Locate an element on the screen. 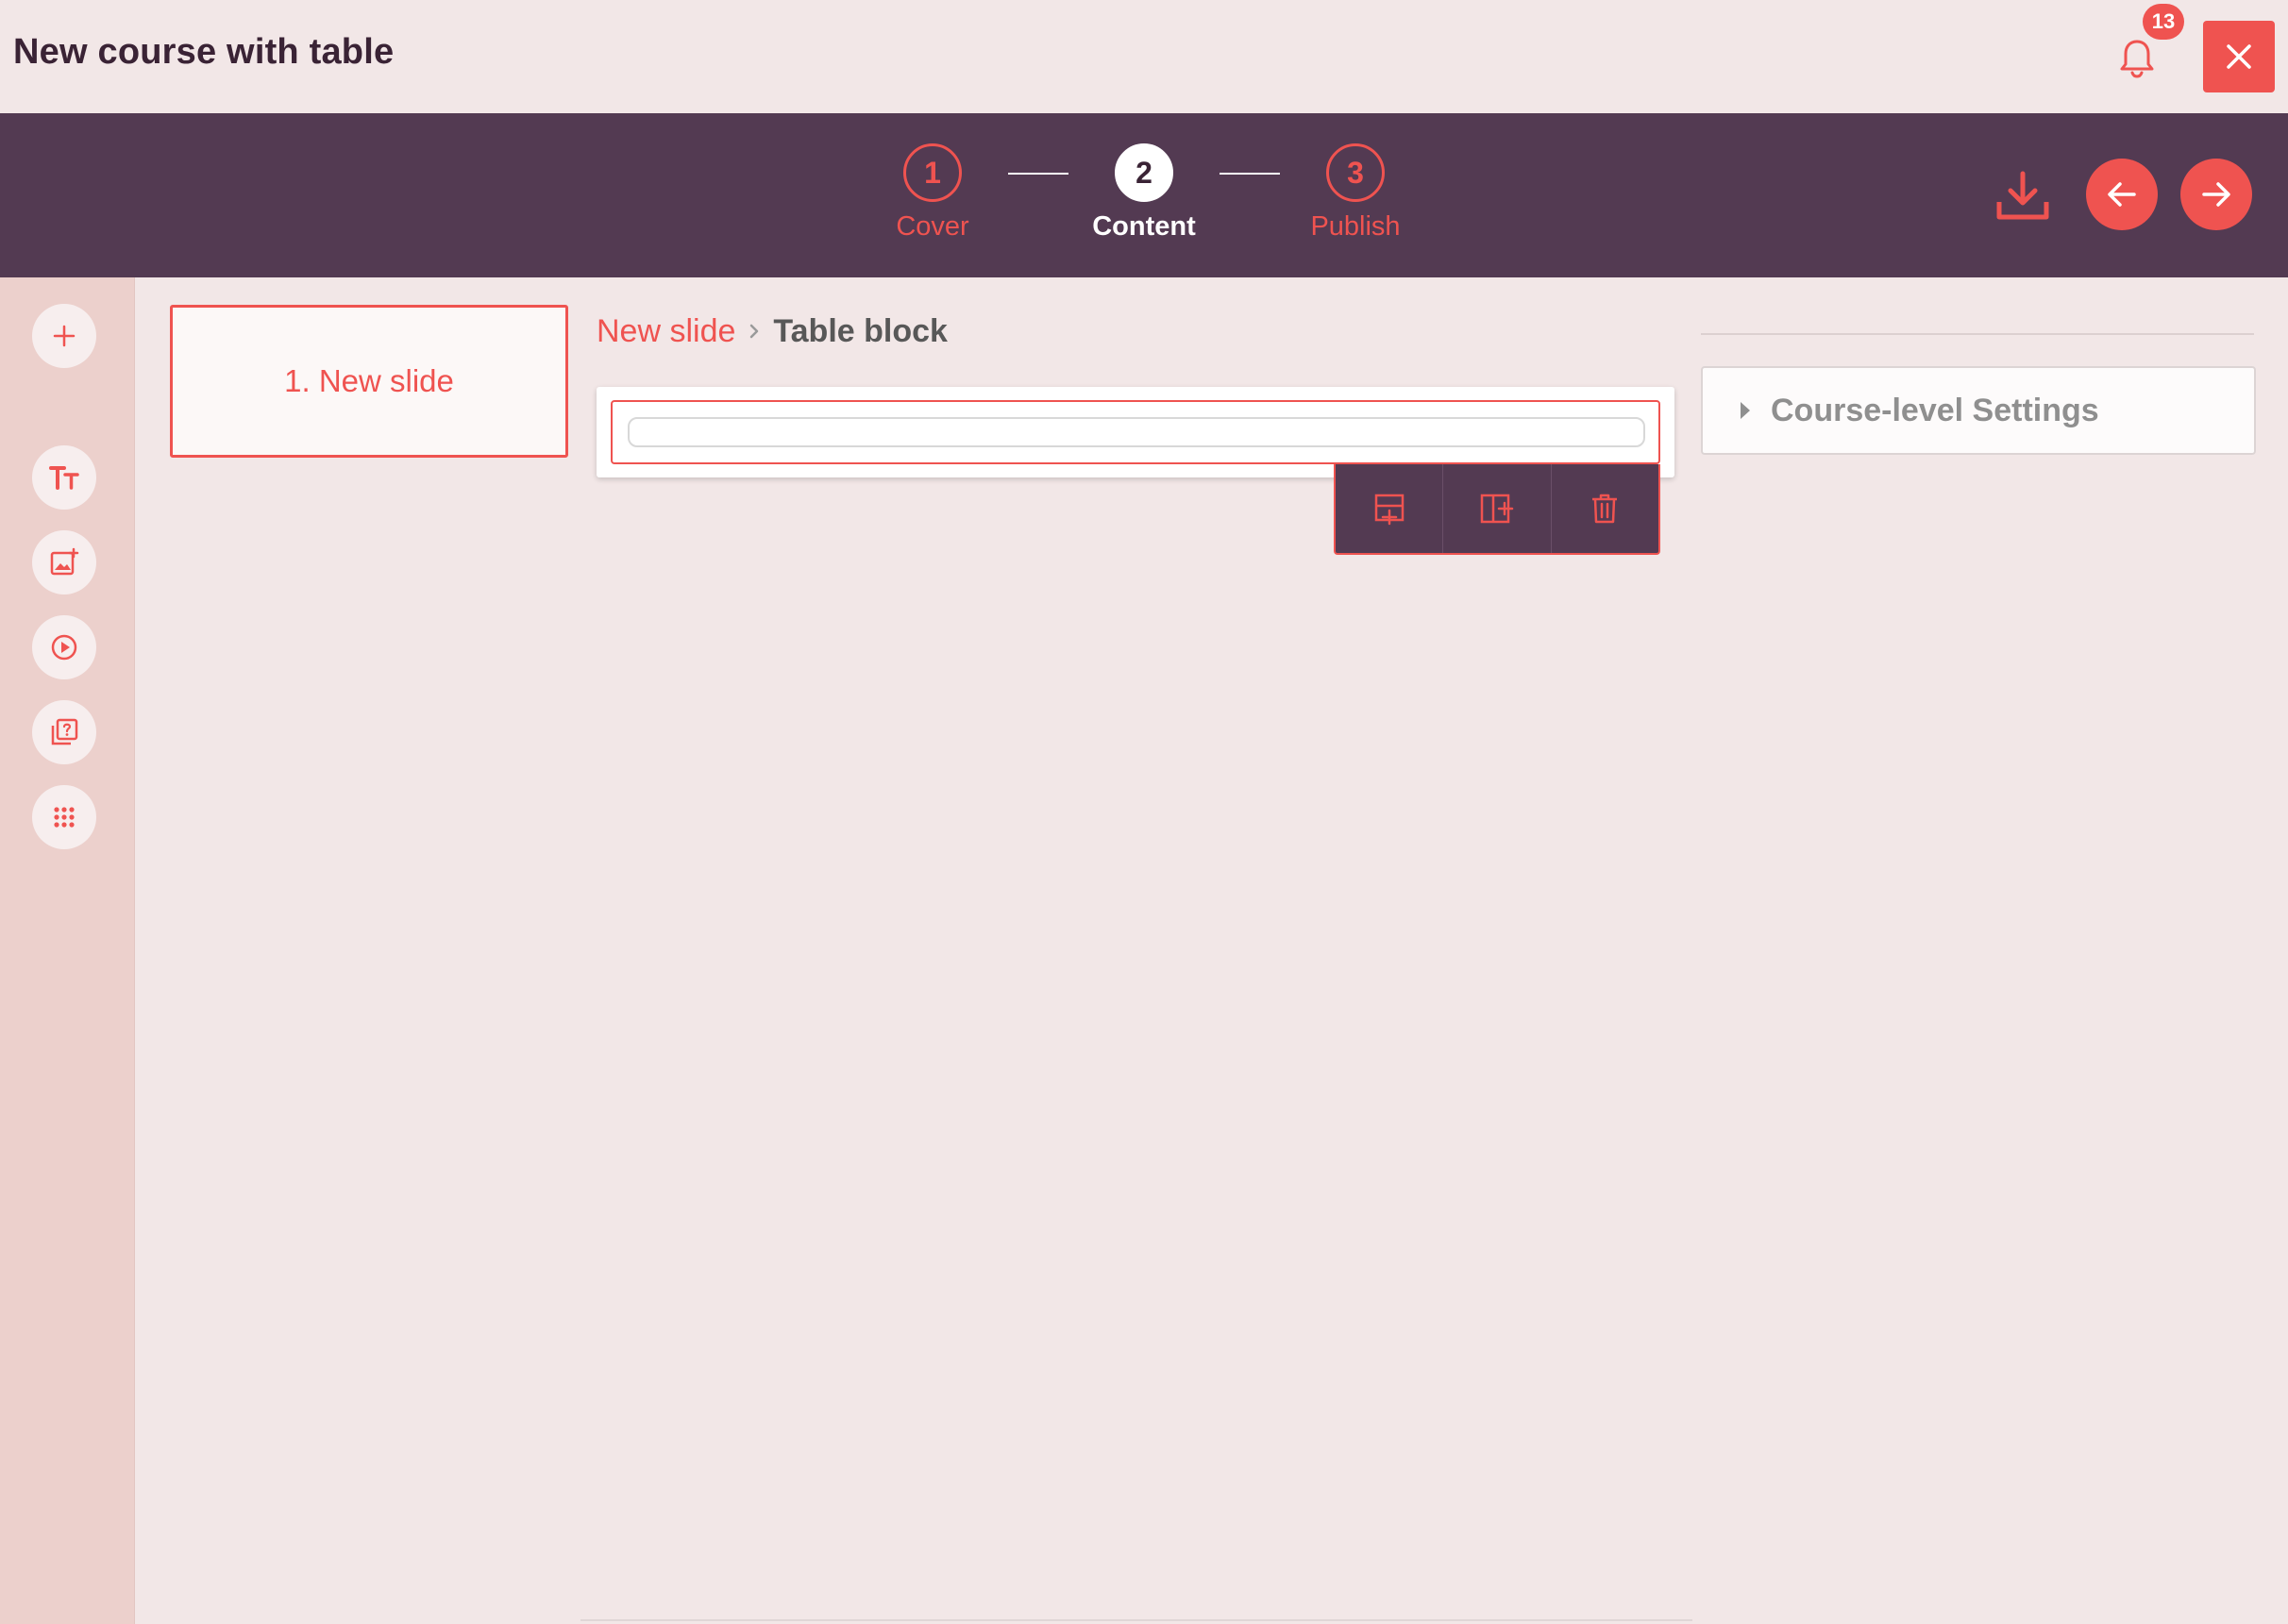  image-block-button is located at coordinates (64, 562).